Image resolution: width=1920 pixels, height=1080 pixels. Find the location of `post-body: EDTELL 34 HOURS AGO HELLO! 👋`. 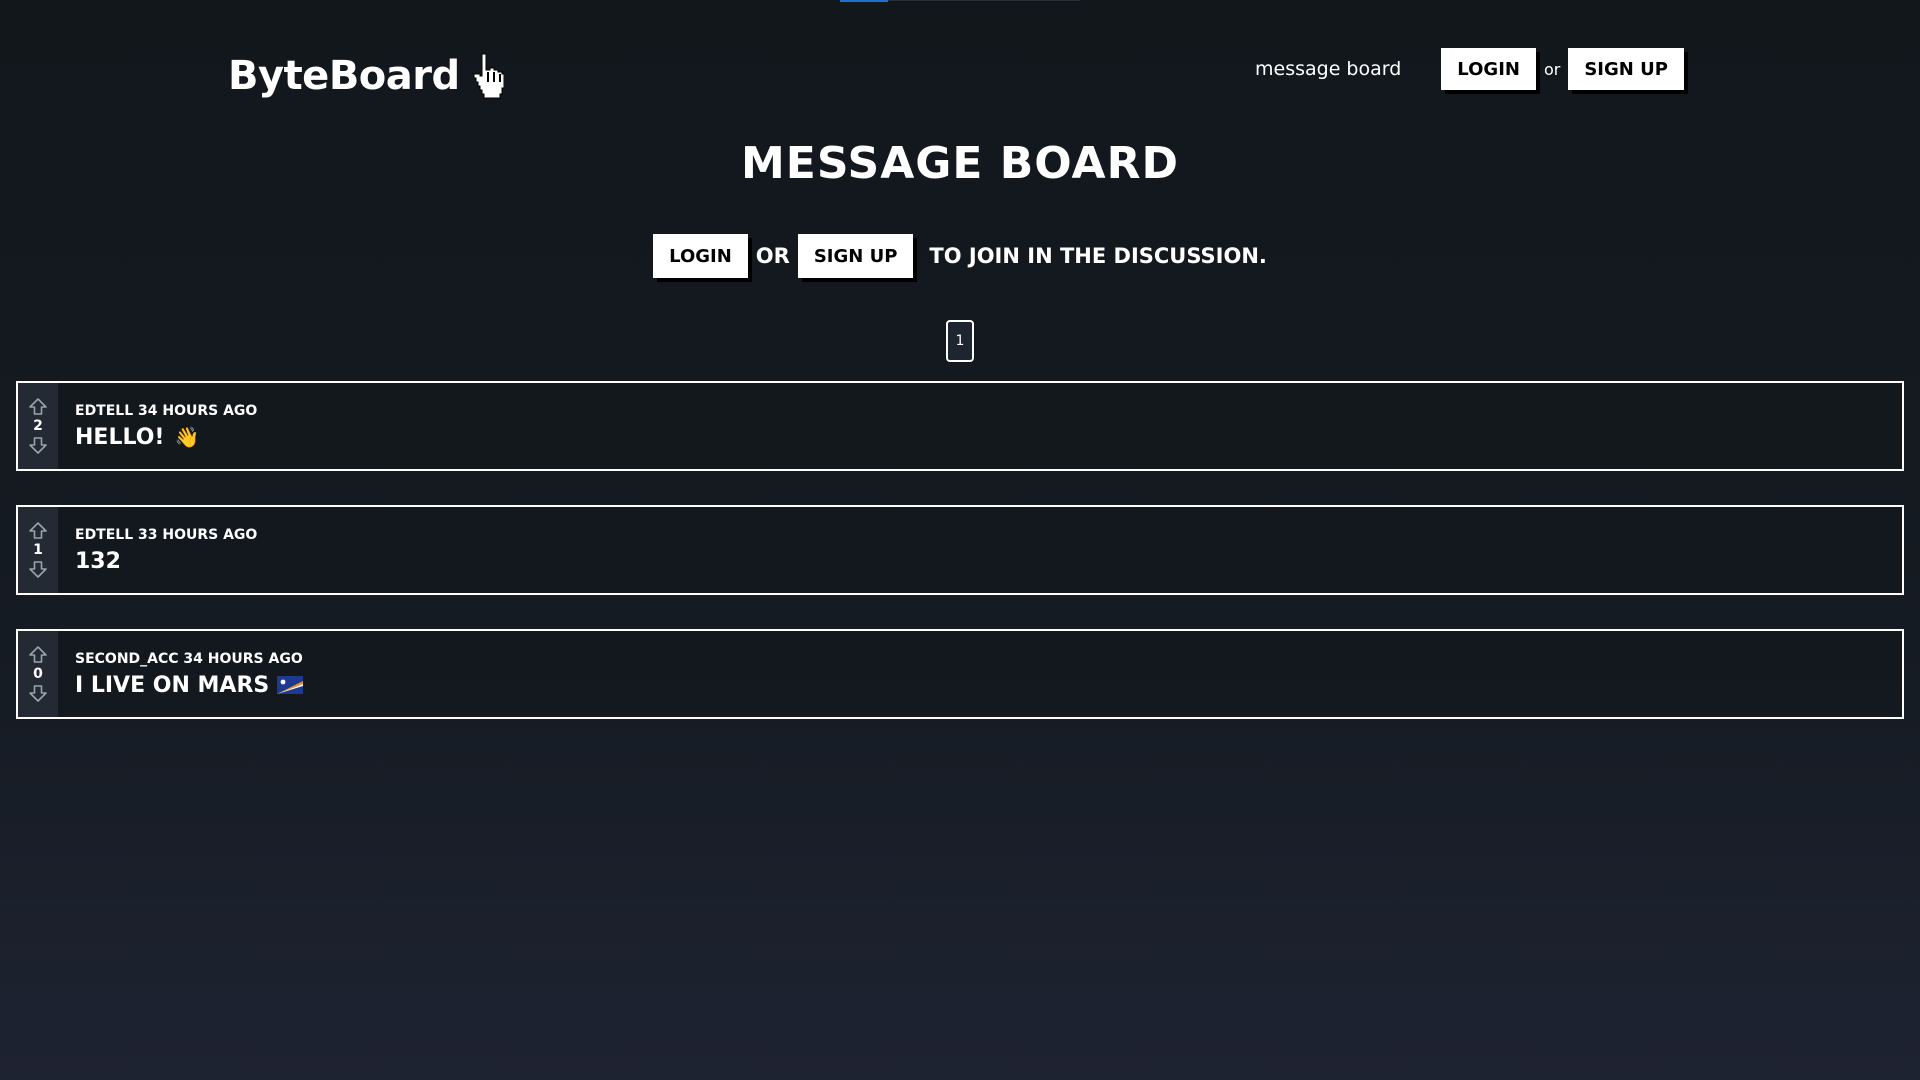

post-body: EDTELL 34 HOURS AGO HELLO! 👋 is located at coordinates (157, 426).